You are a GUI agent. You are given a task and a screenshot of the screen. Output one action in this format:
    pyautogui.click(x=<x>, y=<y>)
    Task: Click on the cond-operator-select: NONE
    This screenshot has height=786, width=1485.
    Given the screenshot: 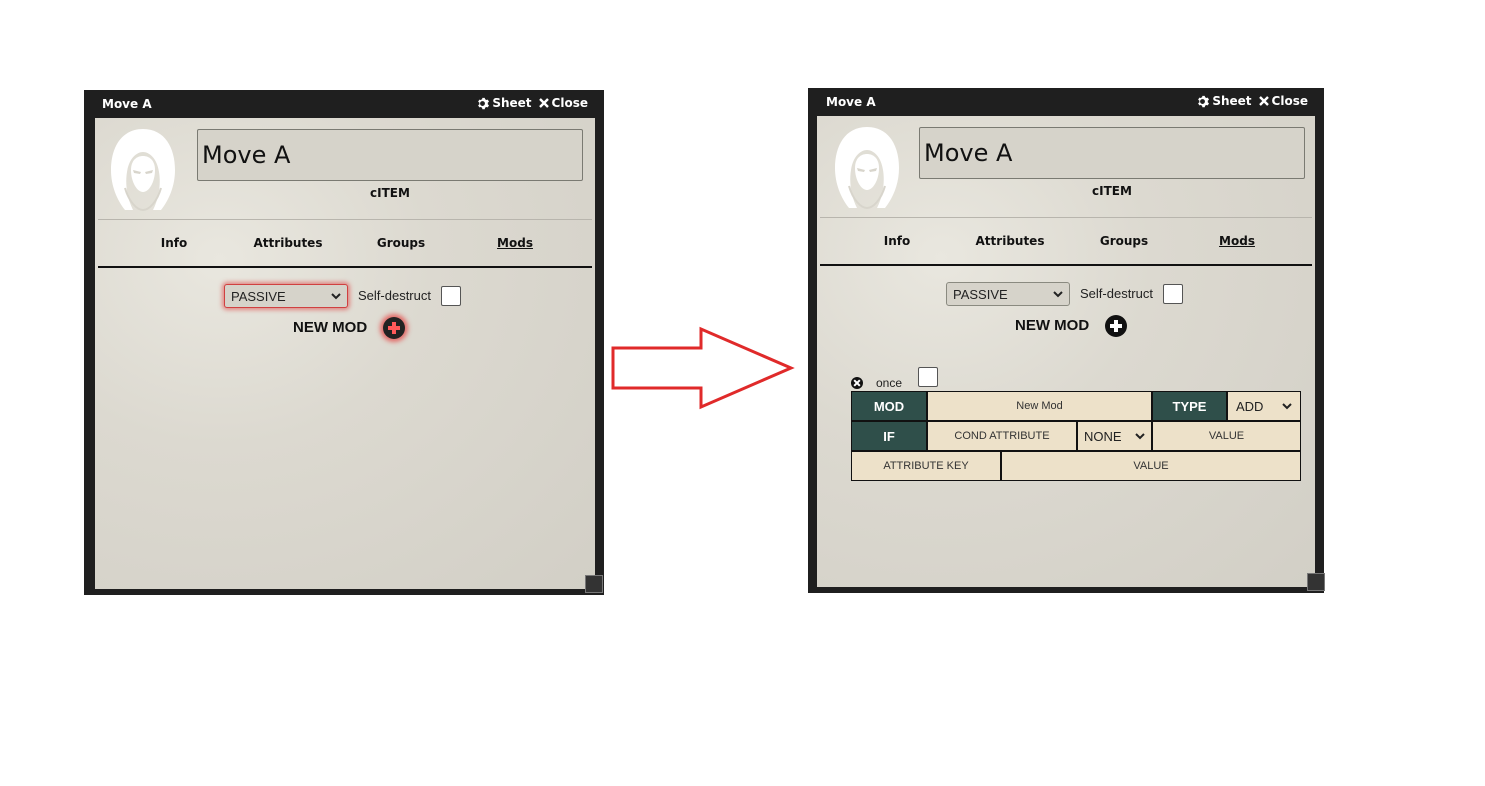 What is the action you would take?
    pyautogui.click(x=1114, y=436)
    